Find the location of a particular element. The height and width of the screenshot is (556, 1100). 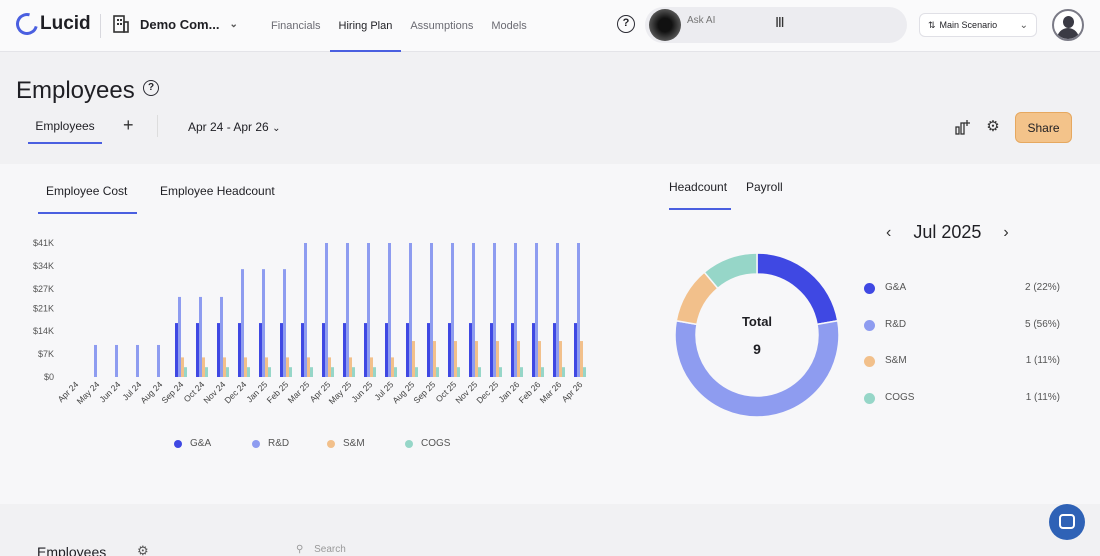

user-avatar is located at coordinates (1068, 25).